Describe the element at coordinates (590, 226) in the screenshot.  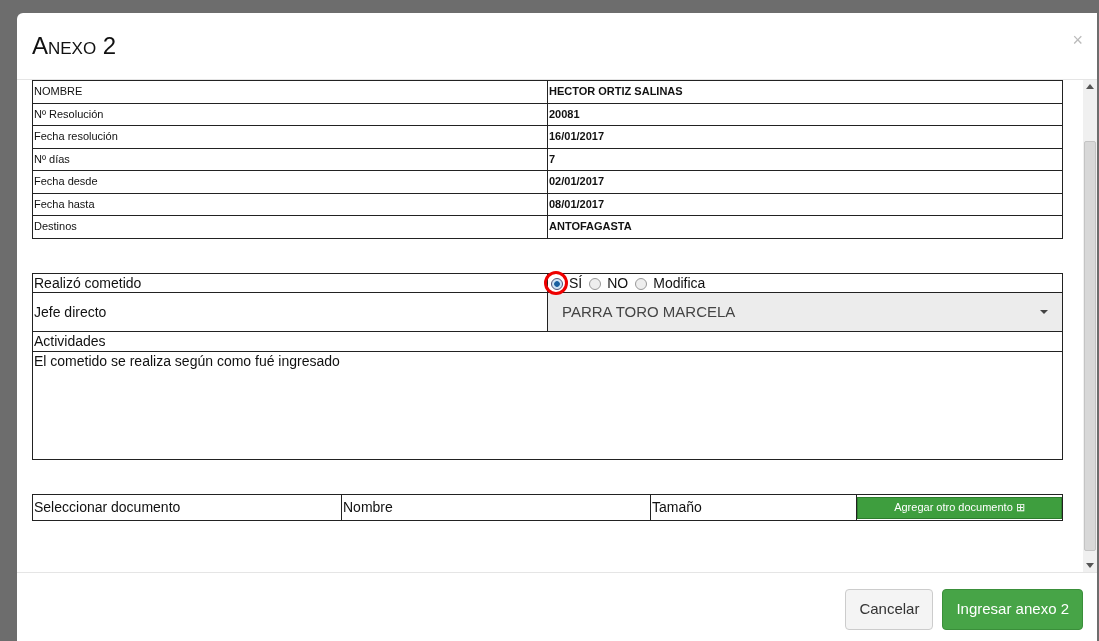
I see `field-value: ANTOFAGASTA` at that location.